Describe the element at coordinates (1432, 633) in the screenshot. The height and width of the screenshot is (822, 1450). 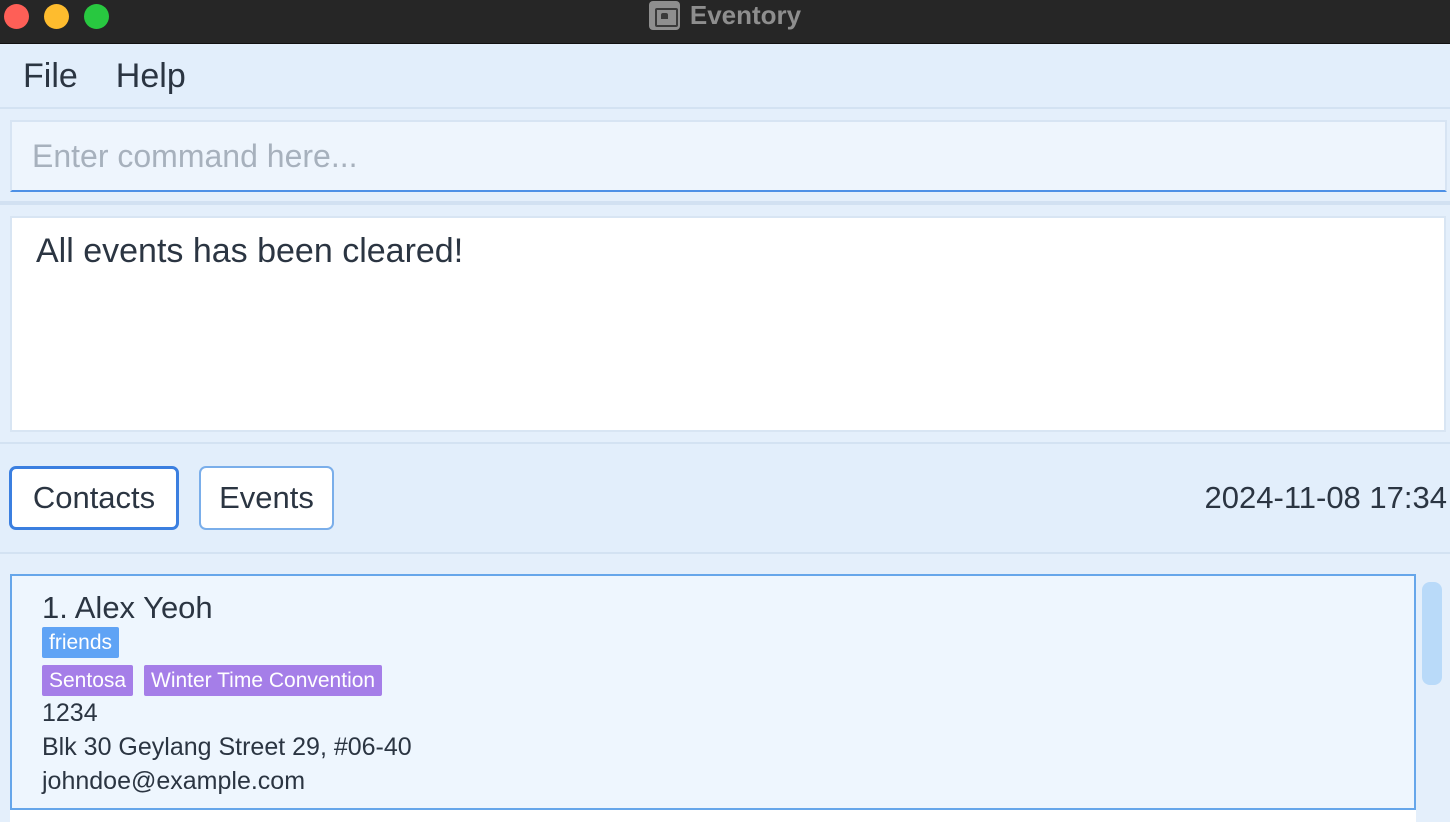
I see `list-scrollbar` at that location.